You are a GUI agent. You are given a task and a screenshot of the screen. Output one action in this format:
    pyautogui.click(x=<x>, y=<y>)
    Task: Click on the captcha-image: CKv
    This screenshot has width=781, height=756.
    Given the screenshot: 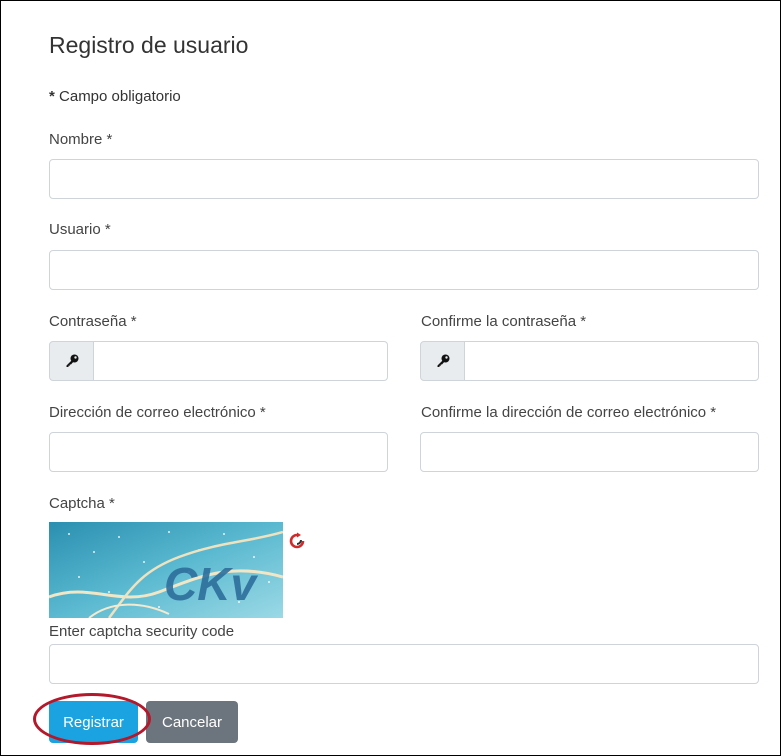 What is the action you would take?
    pyautogui.click(x=166, y=570)
    